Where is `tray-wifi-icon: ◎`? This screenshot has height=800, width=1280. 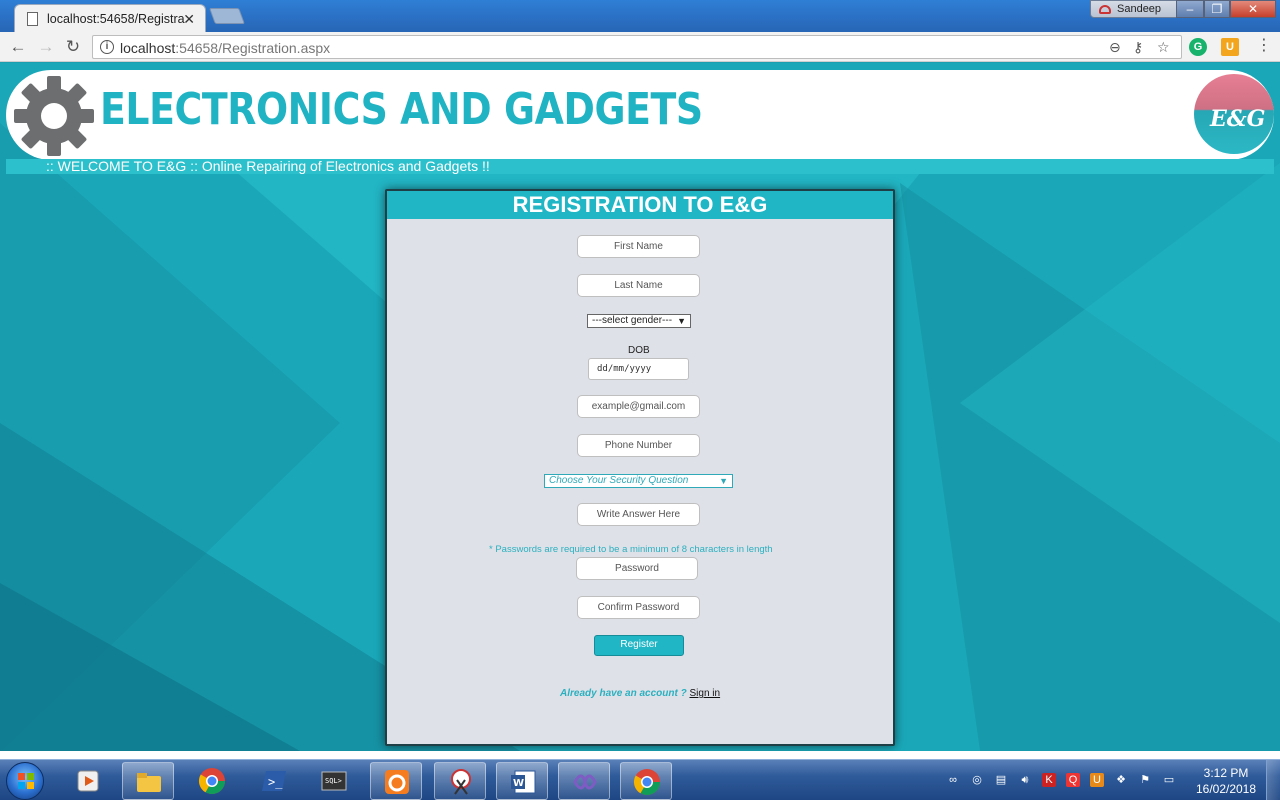
tray-wifi-icon: ◎ is located at coordinates (977, 780).